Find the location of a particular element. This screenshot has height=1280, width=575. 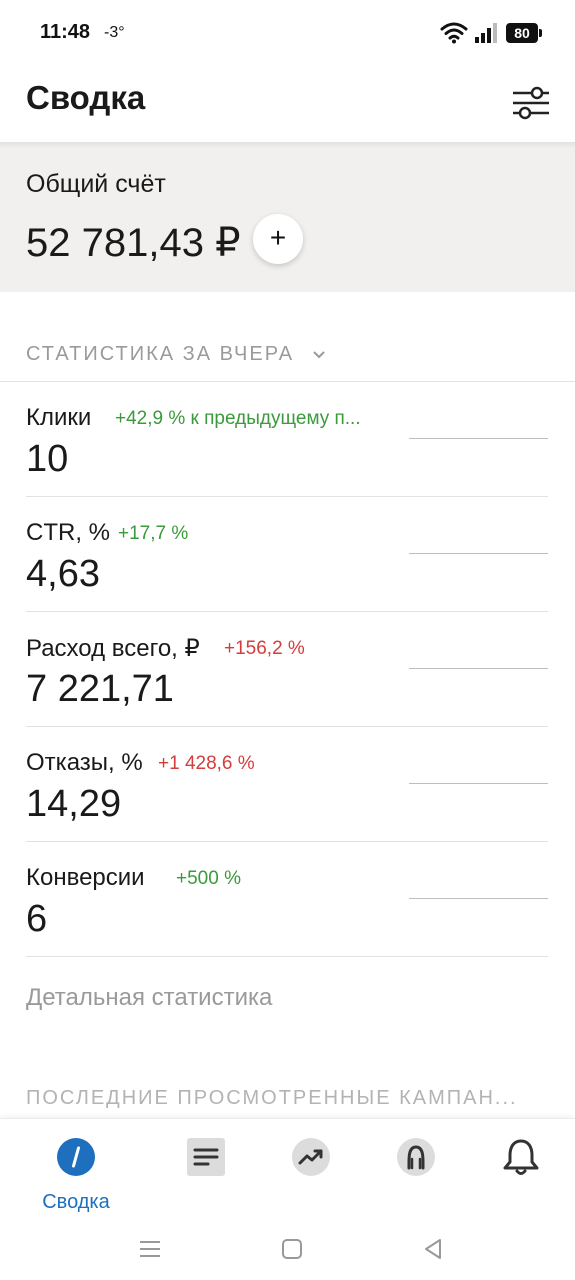

metric-change: +156,2 % is located at coordinates (264, 648).